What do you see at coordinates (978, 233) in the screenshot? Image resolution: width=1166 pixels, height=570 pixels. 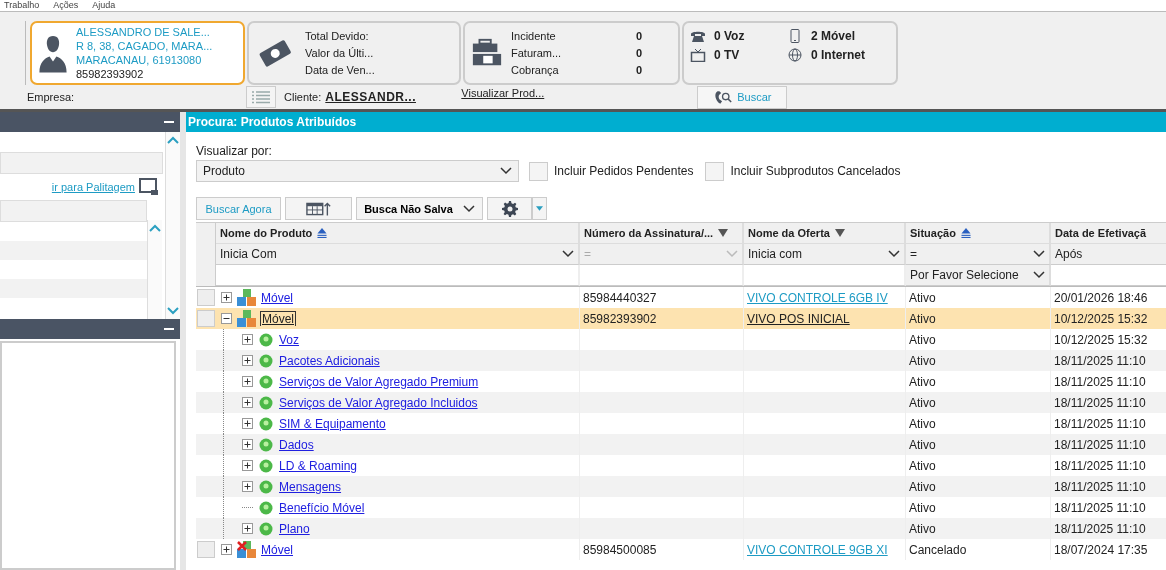 I see `column-header: Situação` at bounding box center [978, 233].